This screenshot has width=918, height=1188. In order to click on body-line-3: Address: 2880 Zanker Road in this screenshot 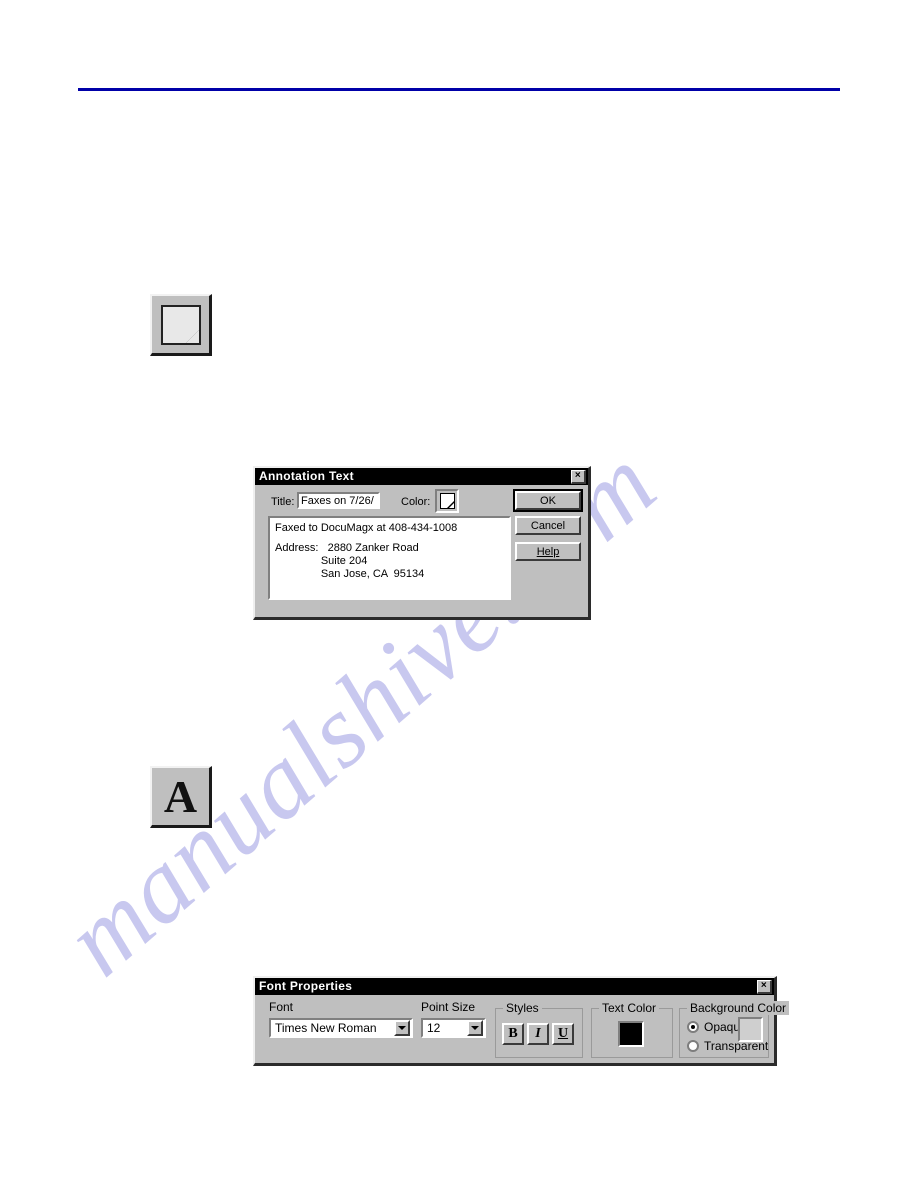, I will do `click(347, 548)`.